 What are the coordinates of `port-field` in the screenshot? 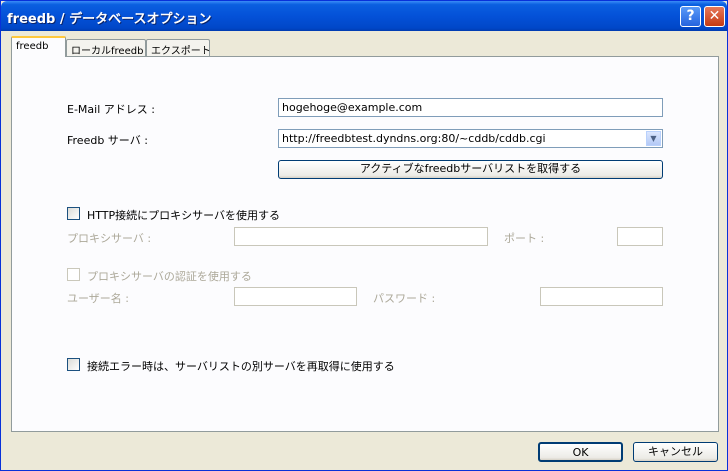 It's located at (640, 236).